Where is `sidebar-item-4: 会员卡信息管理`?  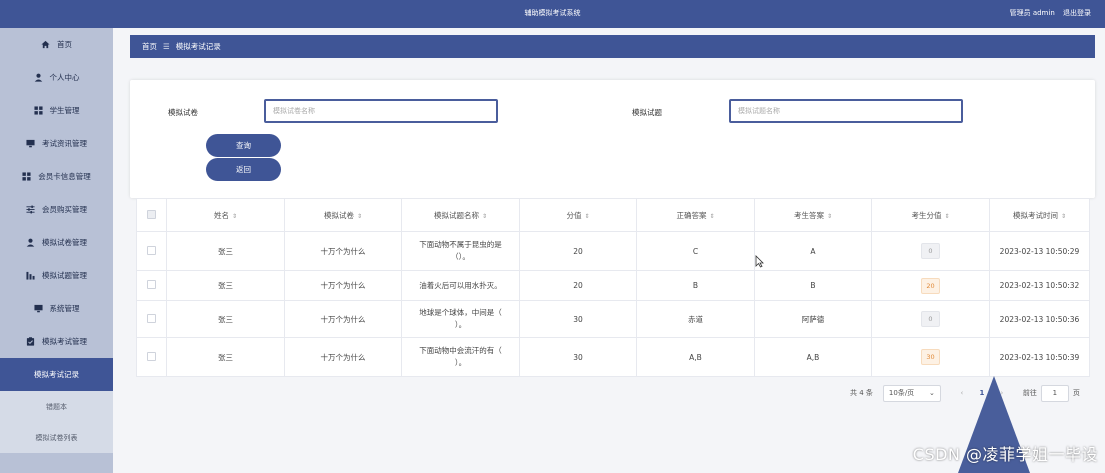
sidebar-item-4: 会员卡信息管理 is located at coordinates (56, 176).